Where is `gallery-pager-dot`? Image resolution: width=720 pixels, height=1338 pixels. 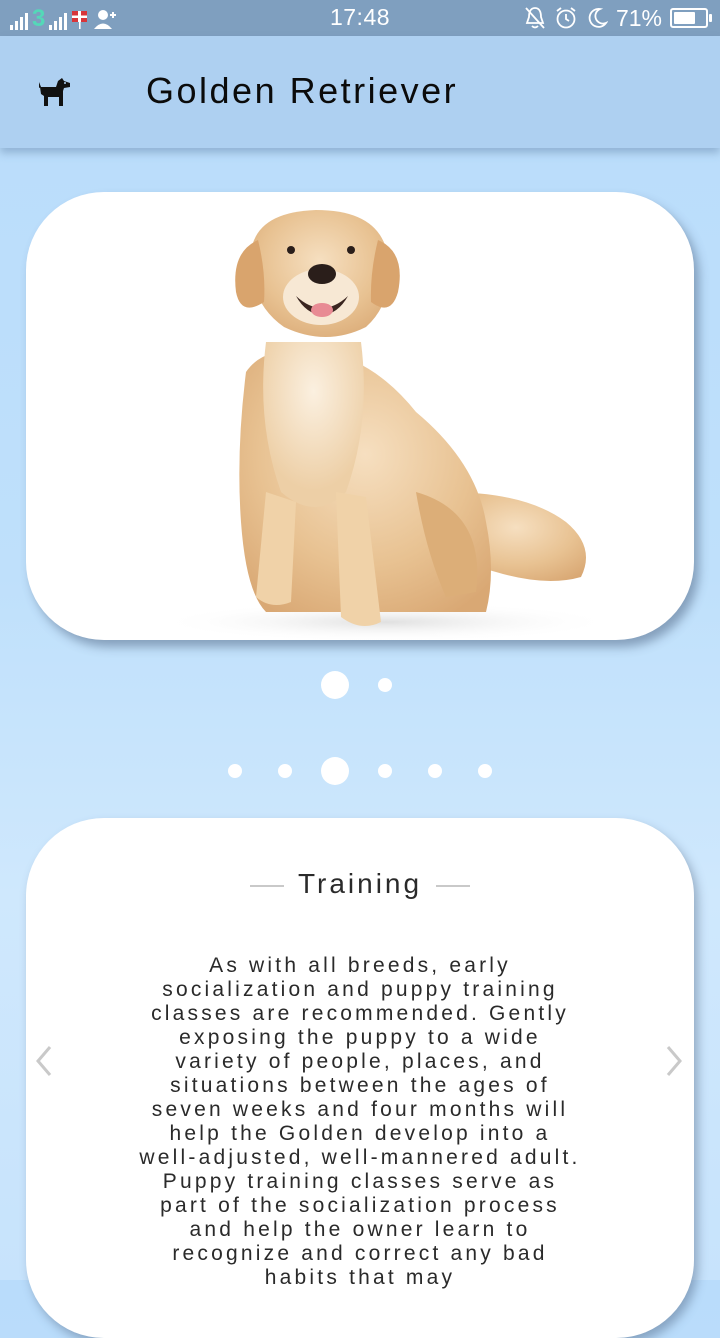
gallery-pager-dot is located at coordinates (385, 685).